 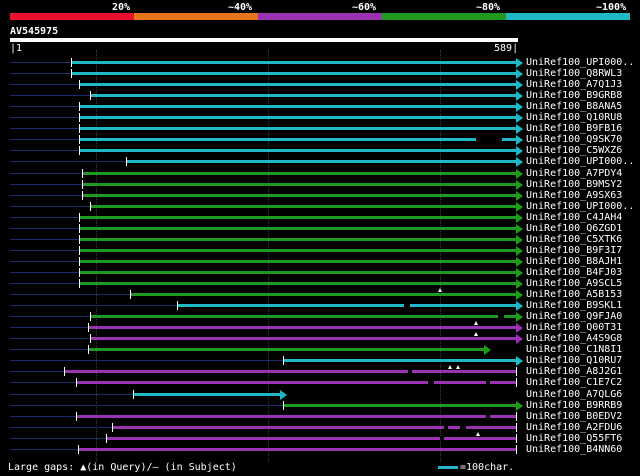 I want to click on hit-name-link: UniRef100_B8AJH1, so click(x=574, y=261).